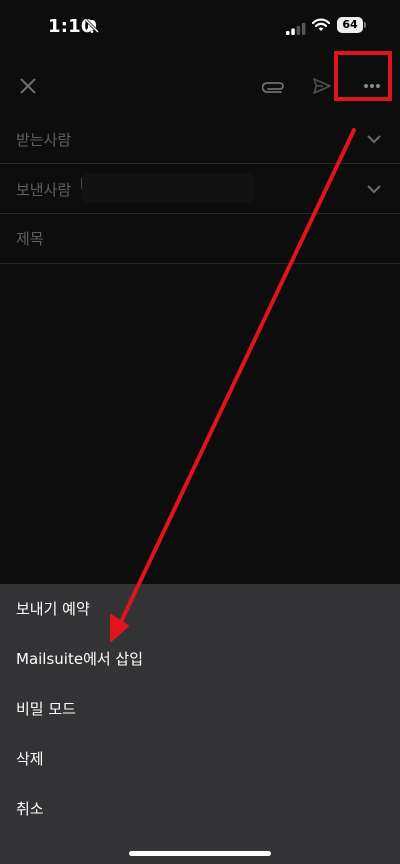 Image resolution: width=400 pixels, height=864 pixels. I want to click on bell-muted-icon, so click(92, 26).